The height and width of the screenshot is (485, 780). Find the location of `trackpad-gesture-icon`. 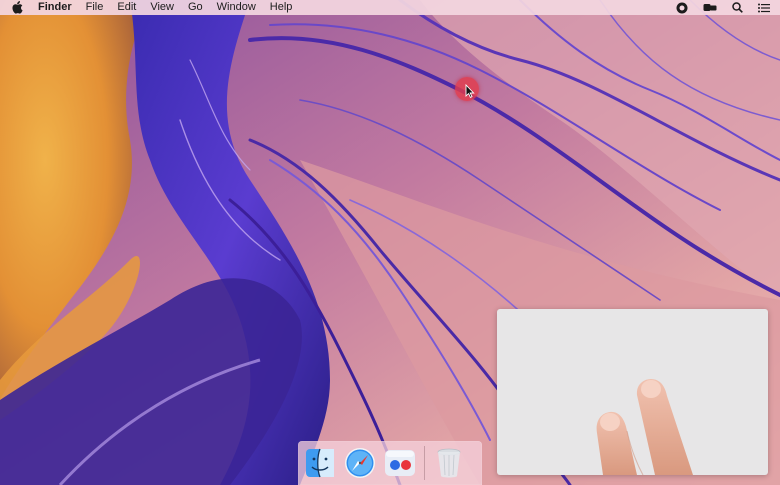

trackpad-gesture-icon is located at coordinates (644, 427).